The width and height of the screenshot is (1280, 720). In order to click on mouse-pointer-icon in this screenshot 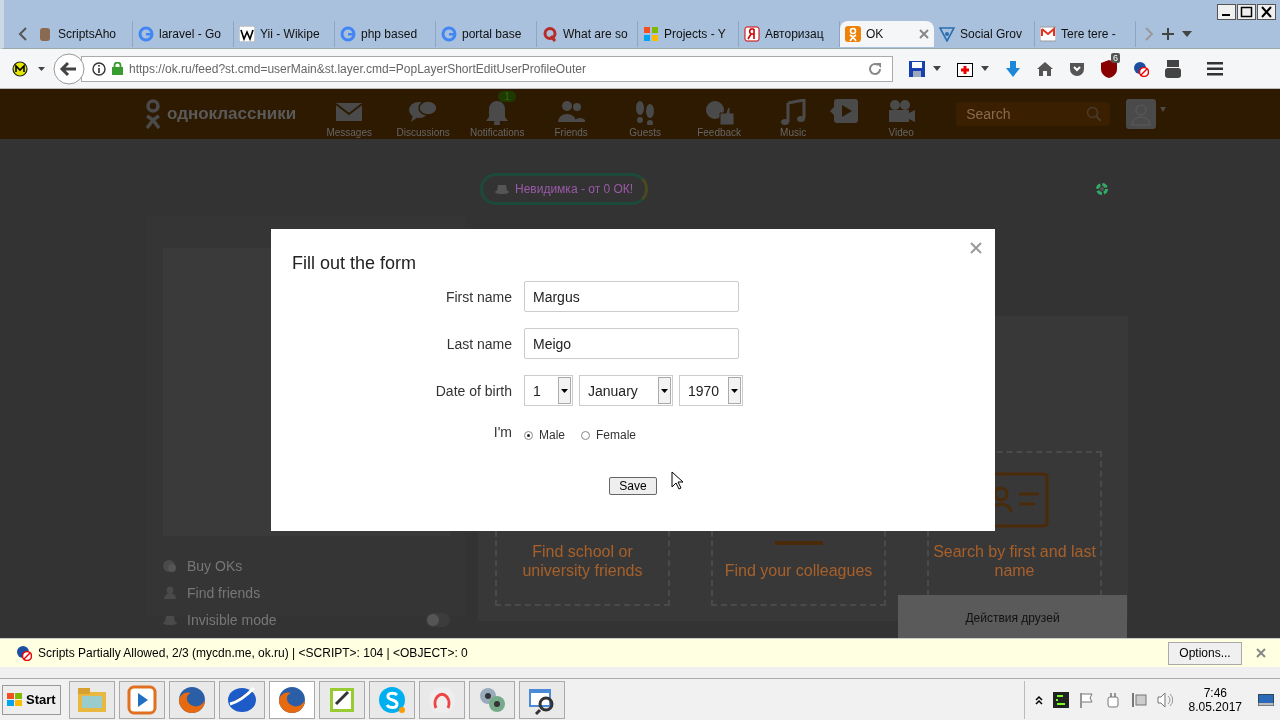, I will do `click(677, 480)`.